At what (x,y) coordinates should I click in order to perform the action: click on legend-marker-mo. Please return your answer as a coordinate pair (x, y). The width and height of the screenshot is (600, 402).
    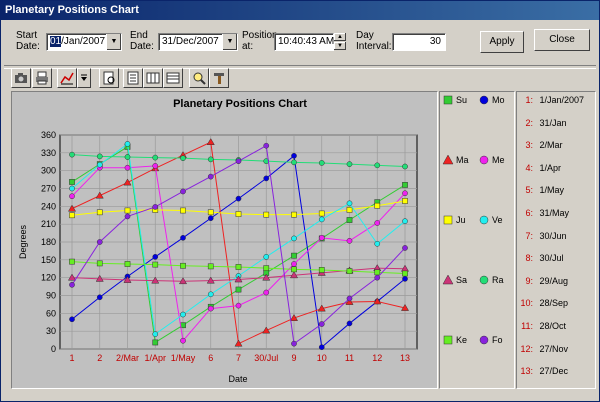
    Looking at the image, I should click on (484, 100).